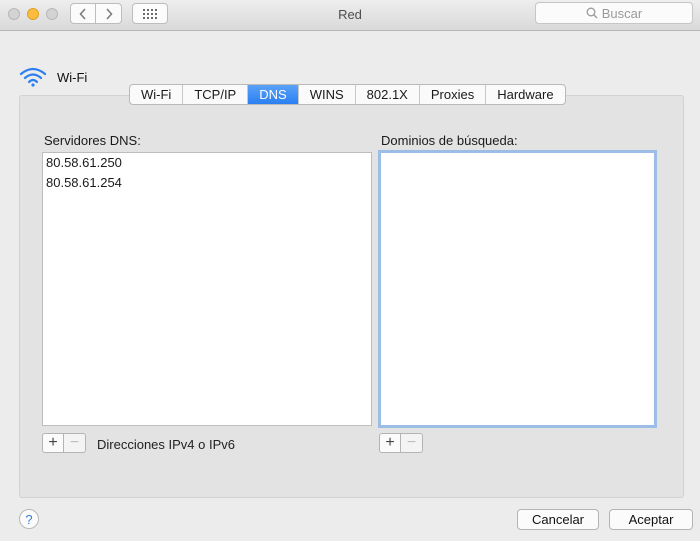 This screenshot has width=700, height=541. I want to click on dns-hint: Direcciones IPv4 o IPv6, so click(166, 444).